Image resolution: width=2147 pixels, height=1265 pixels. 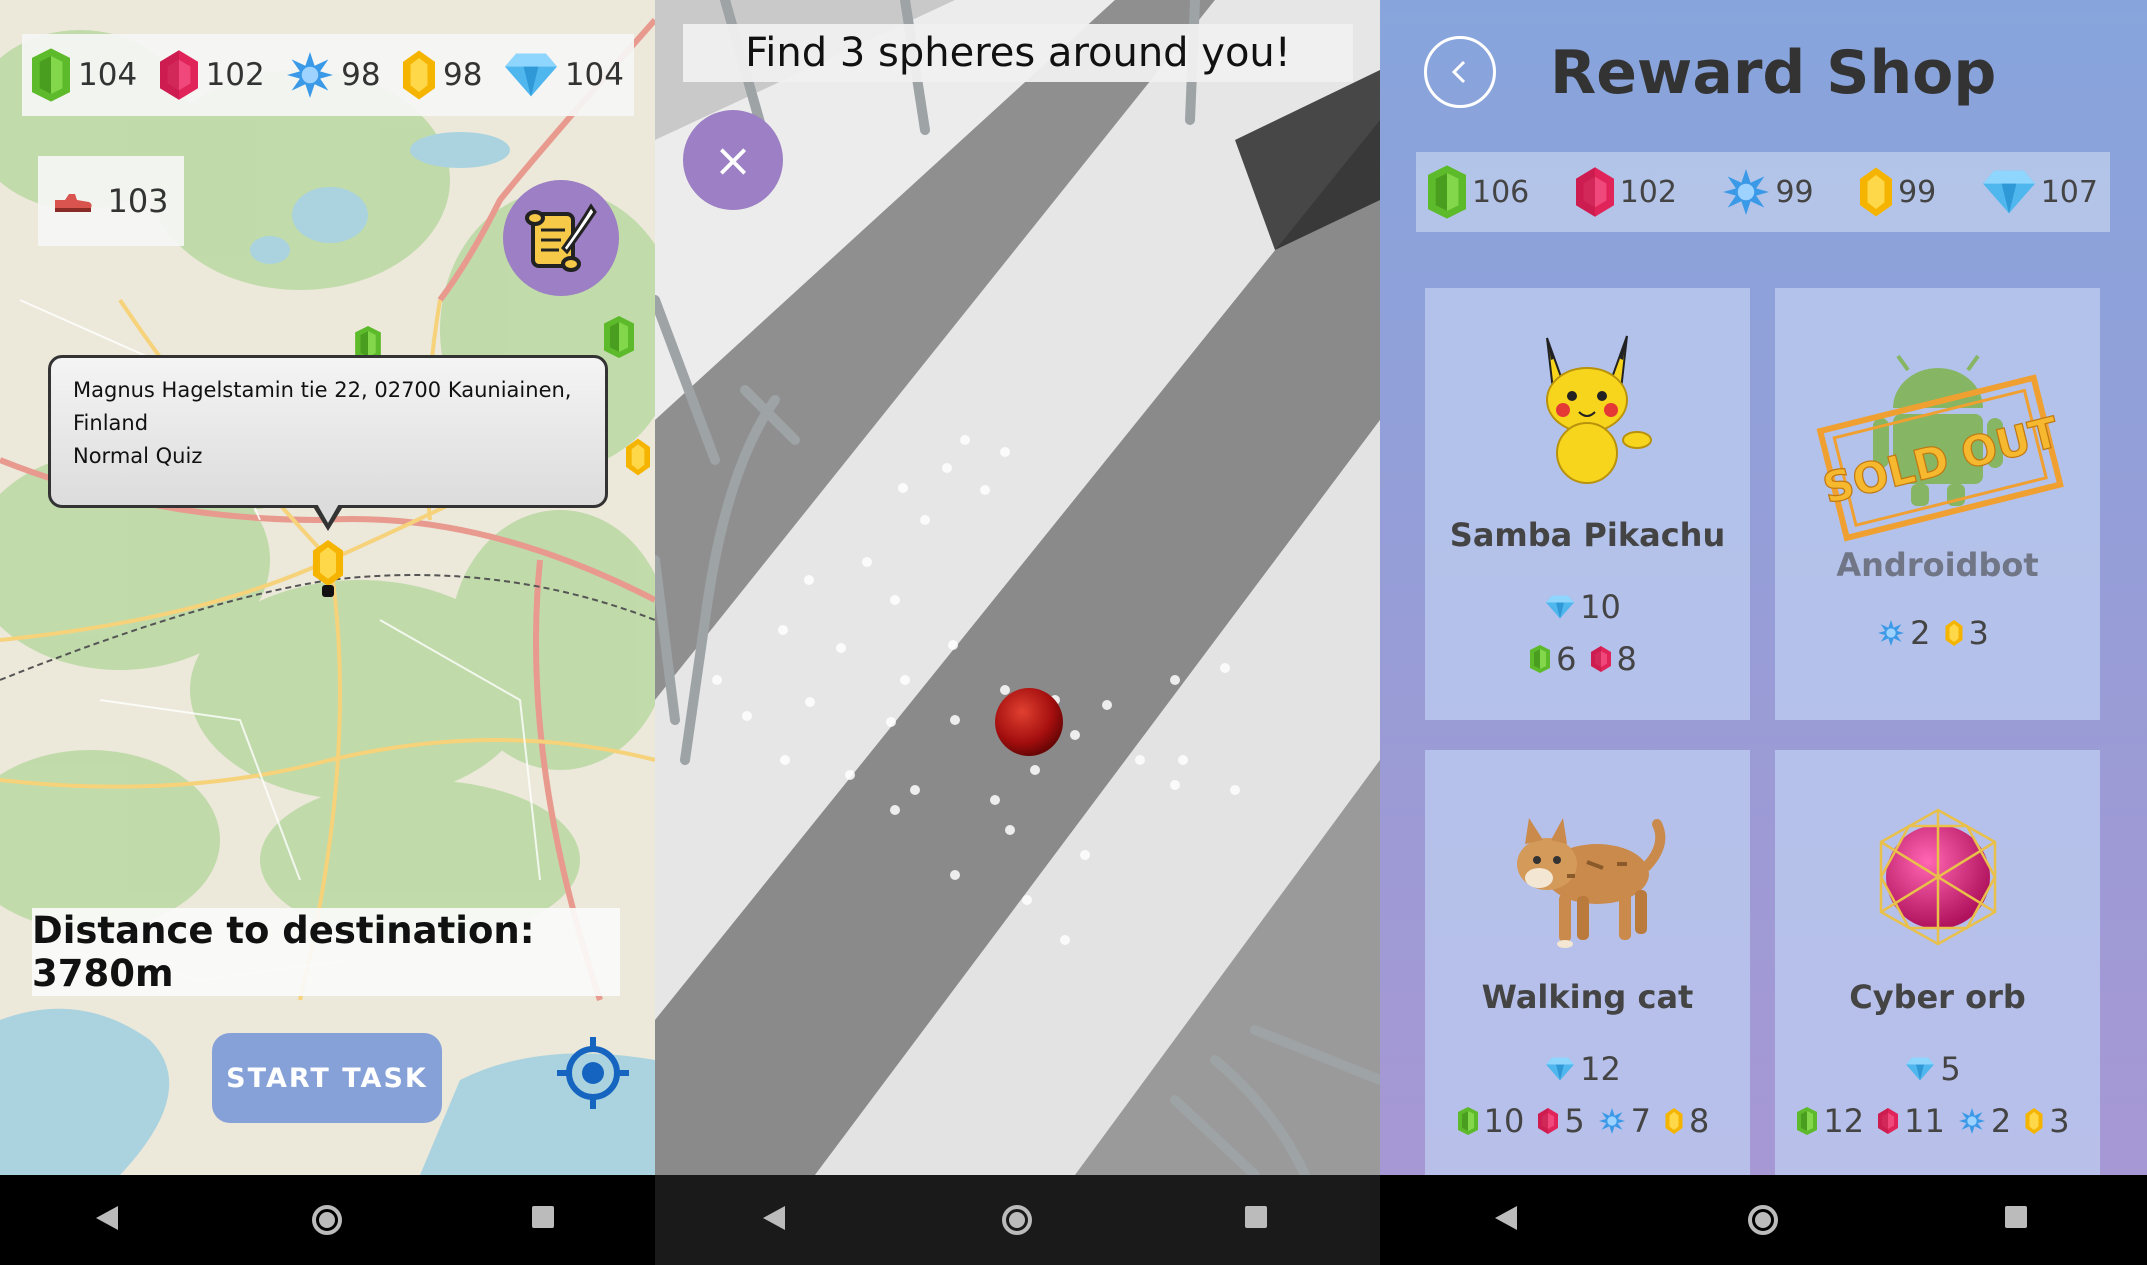 I want to click on item-name: Samba Pikachu, so click(x=1587, y=535).